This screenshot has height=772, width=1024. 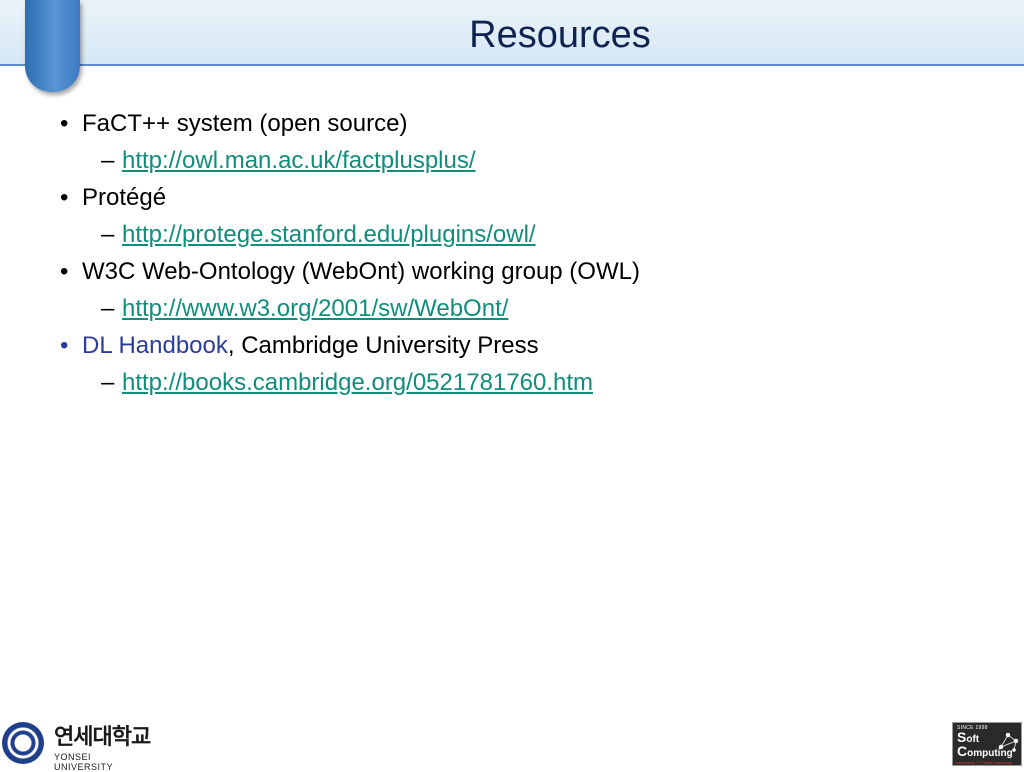 I want to click on link-w3c: http://www.w3.org/2001/sw/WebOnt/, so click(x=315, y=308).